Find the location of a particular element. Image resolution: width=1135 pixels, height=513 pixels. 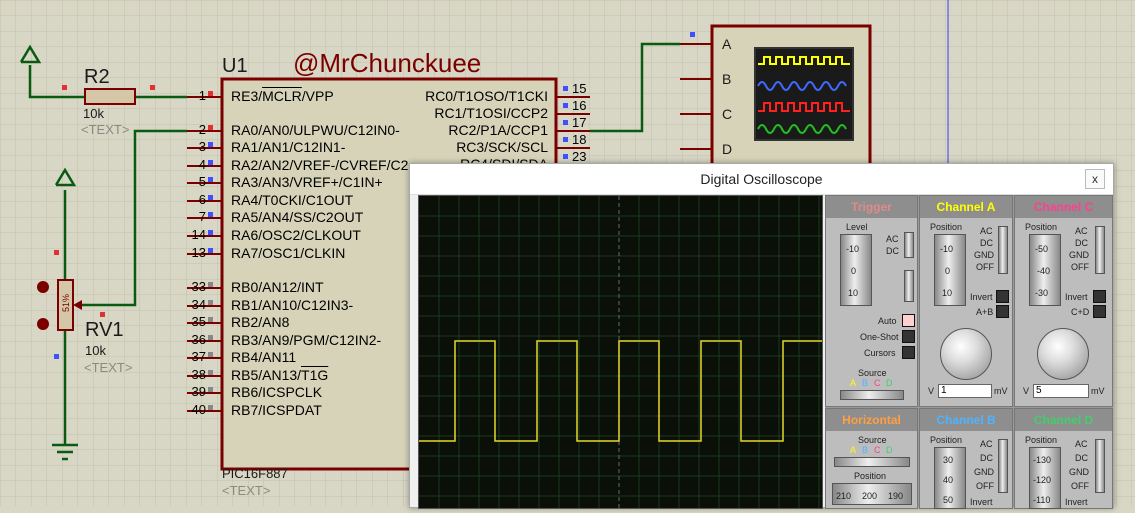

channel-a-volts-input: 1 is located at coordinates (965, 391).